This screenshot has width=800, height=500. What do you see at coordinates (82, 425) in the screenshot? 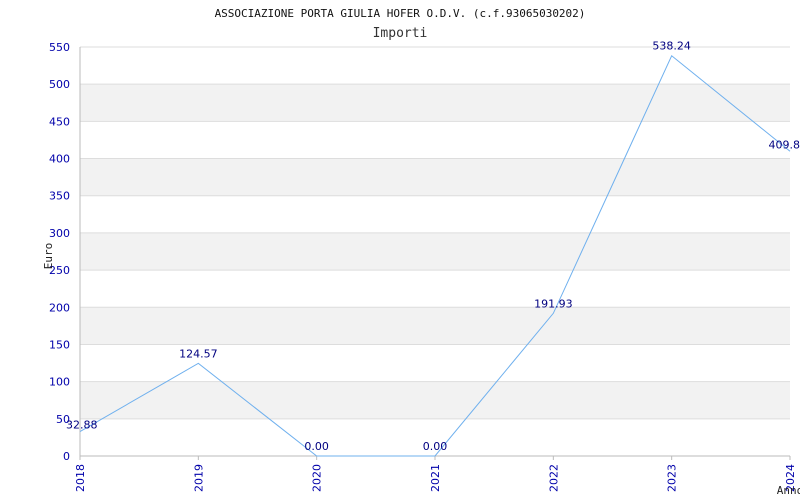
I see `data-label: 32.88` at bounding box center [82, 425].